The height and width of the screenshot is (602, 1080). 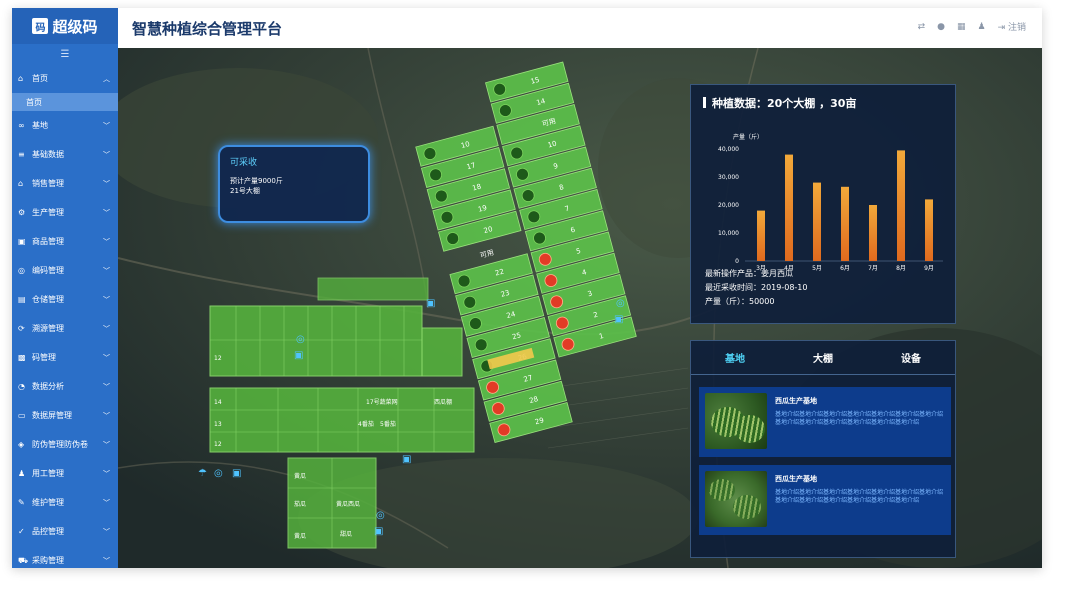 What do you see at coordinates (972, 27) in the screenshot?
I see `header-tools: ⇄ ● ▦ ♟ ⇥ 注销` at bounding box center [972, 27].